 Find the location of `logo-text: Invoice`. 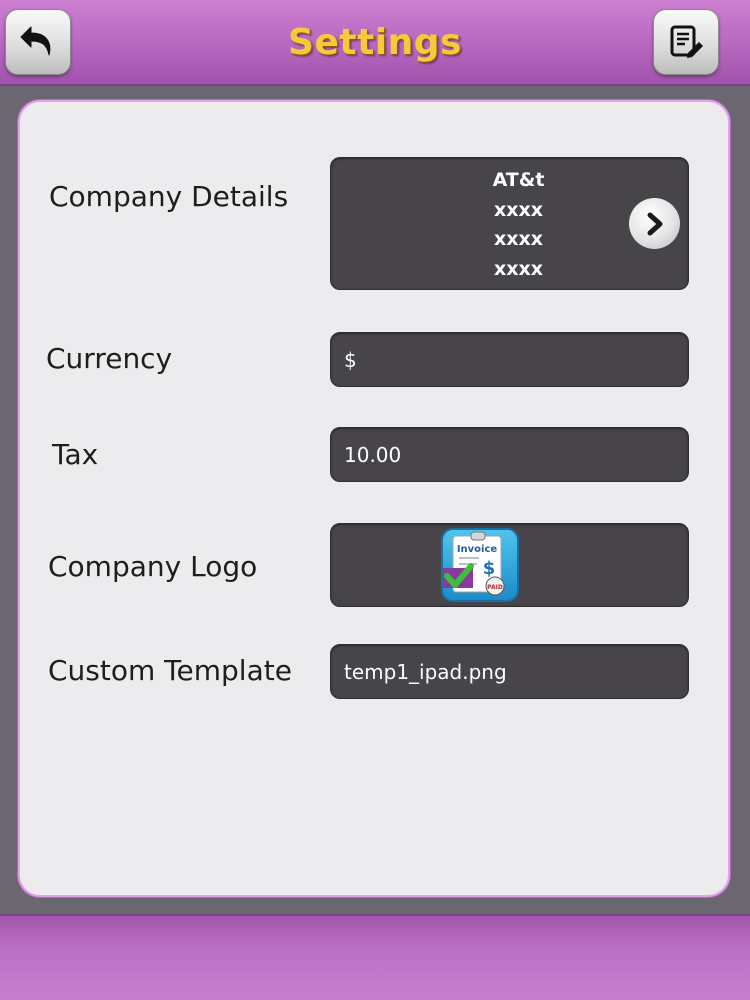

logo-text: Invoice is located at coordinates (477, 549).